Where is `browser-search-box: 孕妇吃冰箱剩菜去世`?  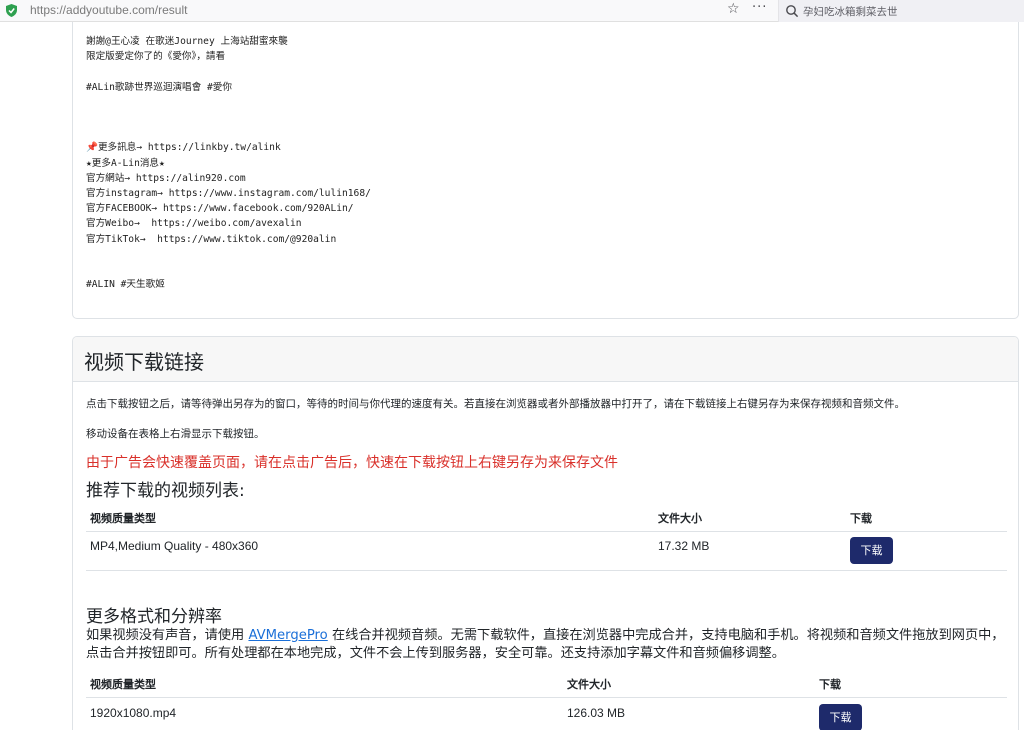
browser-search-box: 孕妇吃冰箱剩菜去世 is located at coordinates (901, 11).